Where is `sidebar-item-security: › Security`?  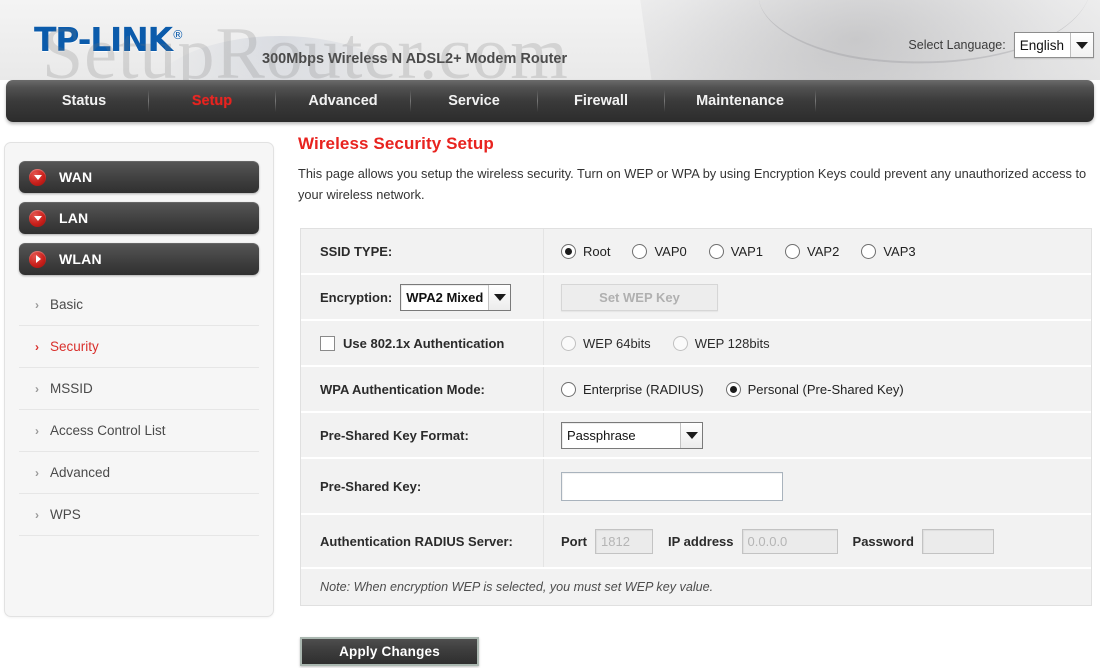
sidebar-item-security: › Security is located at coordinates (139, 347).